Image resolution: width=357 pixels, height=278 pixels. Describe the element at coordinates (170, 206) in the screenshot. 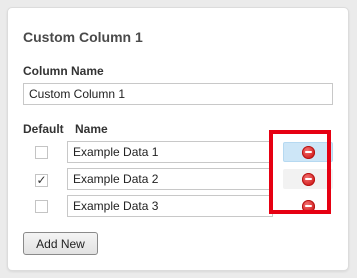

I see `row-name-input-3: Example Data 3` at that location.